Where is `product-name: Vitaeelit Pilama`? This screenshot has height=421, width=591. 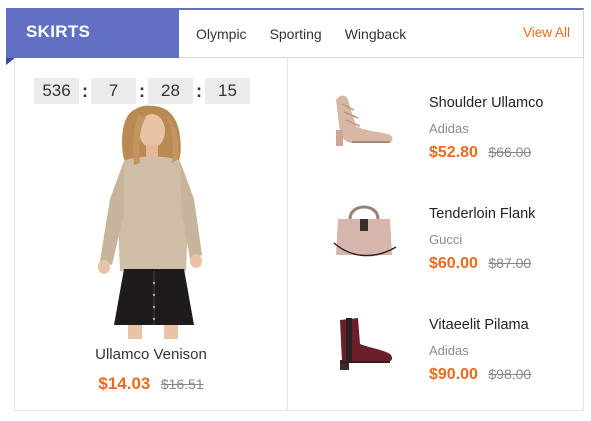
product-name: Vitaeelit Pilama is located at coordinates (479, 325).